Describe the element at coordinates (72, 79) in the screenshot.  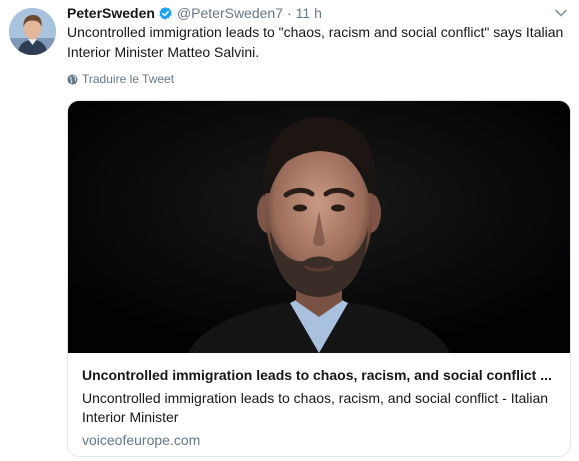
I see `globe-icon` at that location.